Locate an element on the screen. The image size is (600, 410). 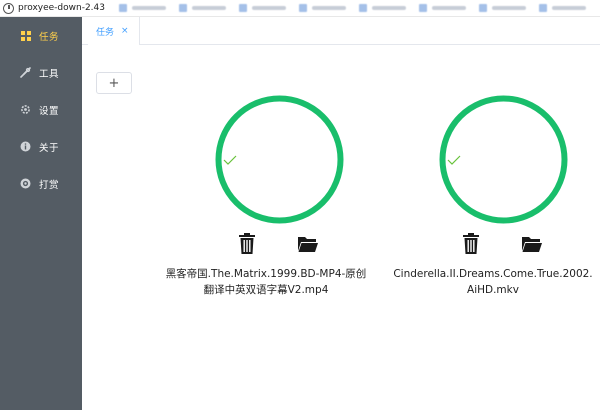
sidebar-item-label: 设置 is located at coordinates (49, 111).